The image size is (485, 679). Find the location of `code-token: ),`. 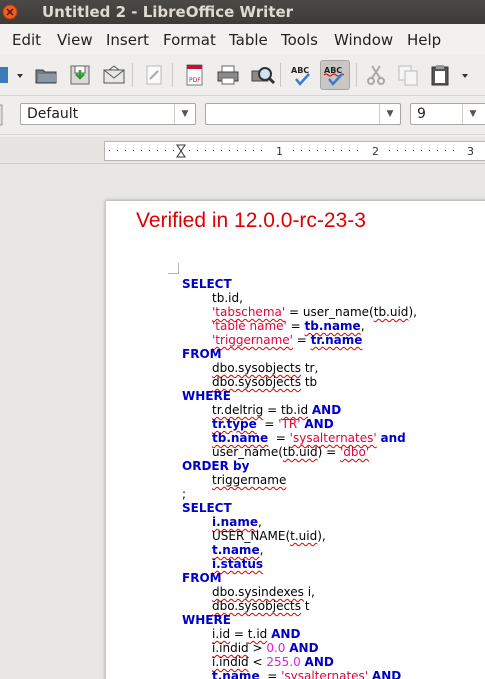

code-token: ), is located at coordinates (321, 536).